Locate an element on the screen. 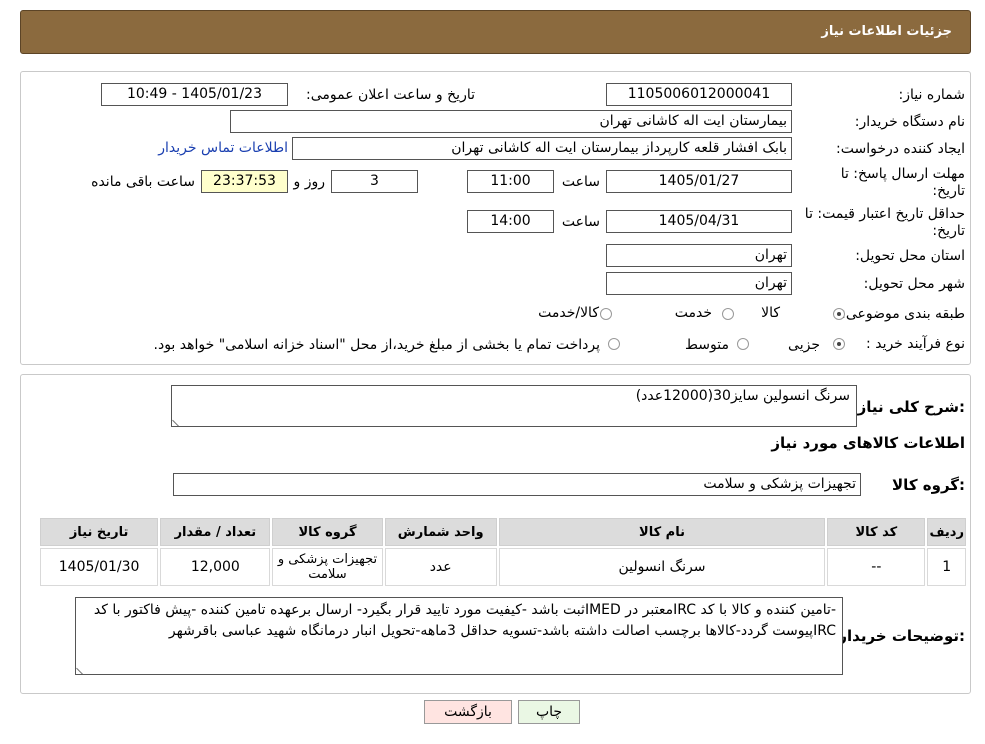 Image resolution: width=985 pixels, height=744 pixels. col-header-qty: تعداد / مقدار is located at coordinates (215, 532).